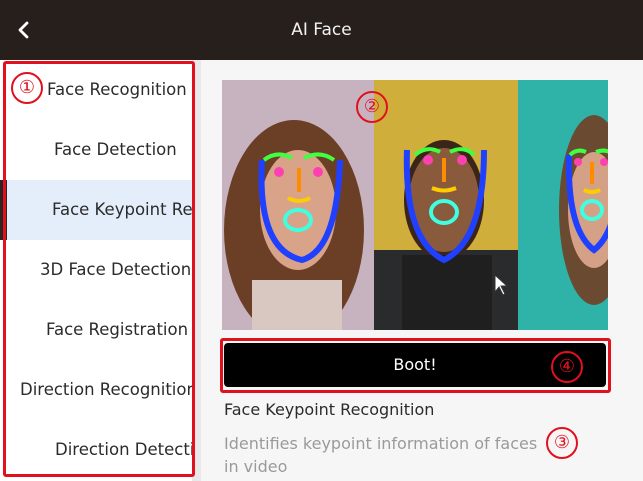 The height and width of the screenshot is (481, 643). I want to click on top-bar: AI Face, so click(321, 30).